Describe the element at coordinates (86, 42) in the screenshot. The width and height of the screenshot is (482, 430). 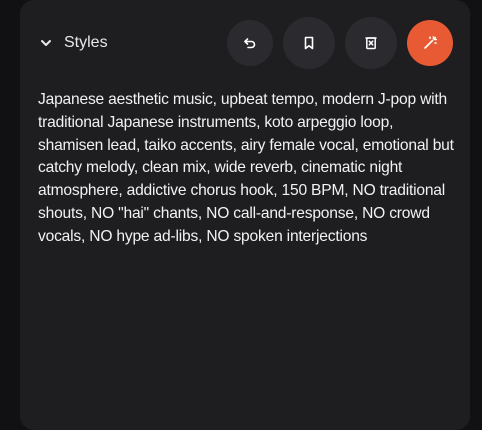
I see `styles-title: Styles` at that location.